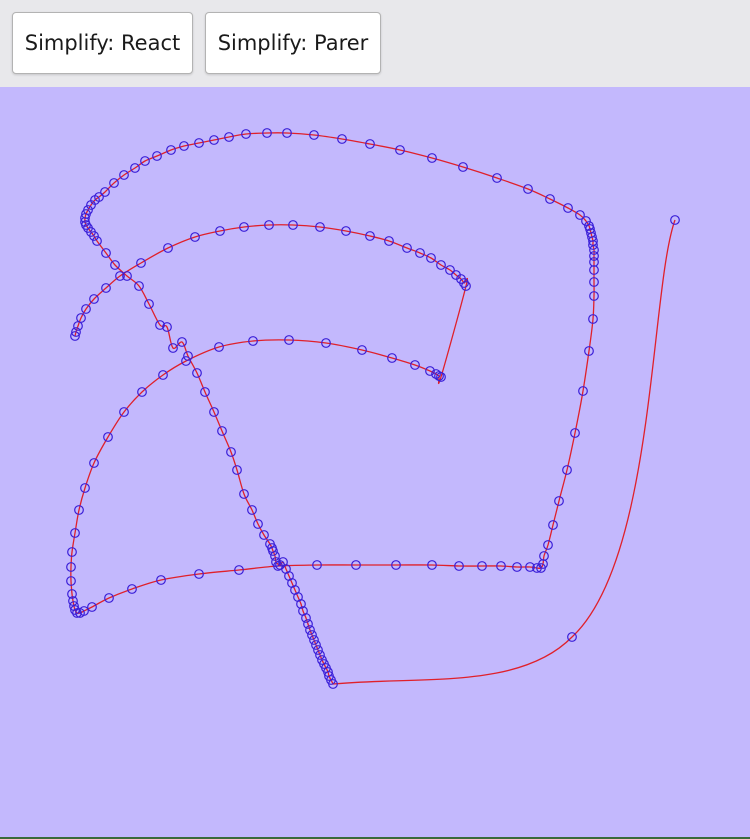  I want to click on toolbar: Simplify: React Simplify: Parer, so click(375, 43).